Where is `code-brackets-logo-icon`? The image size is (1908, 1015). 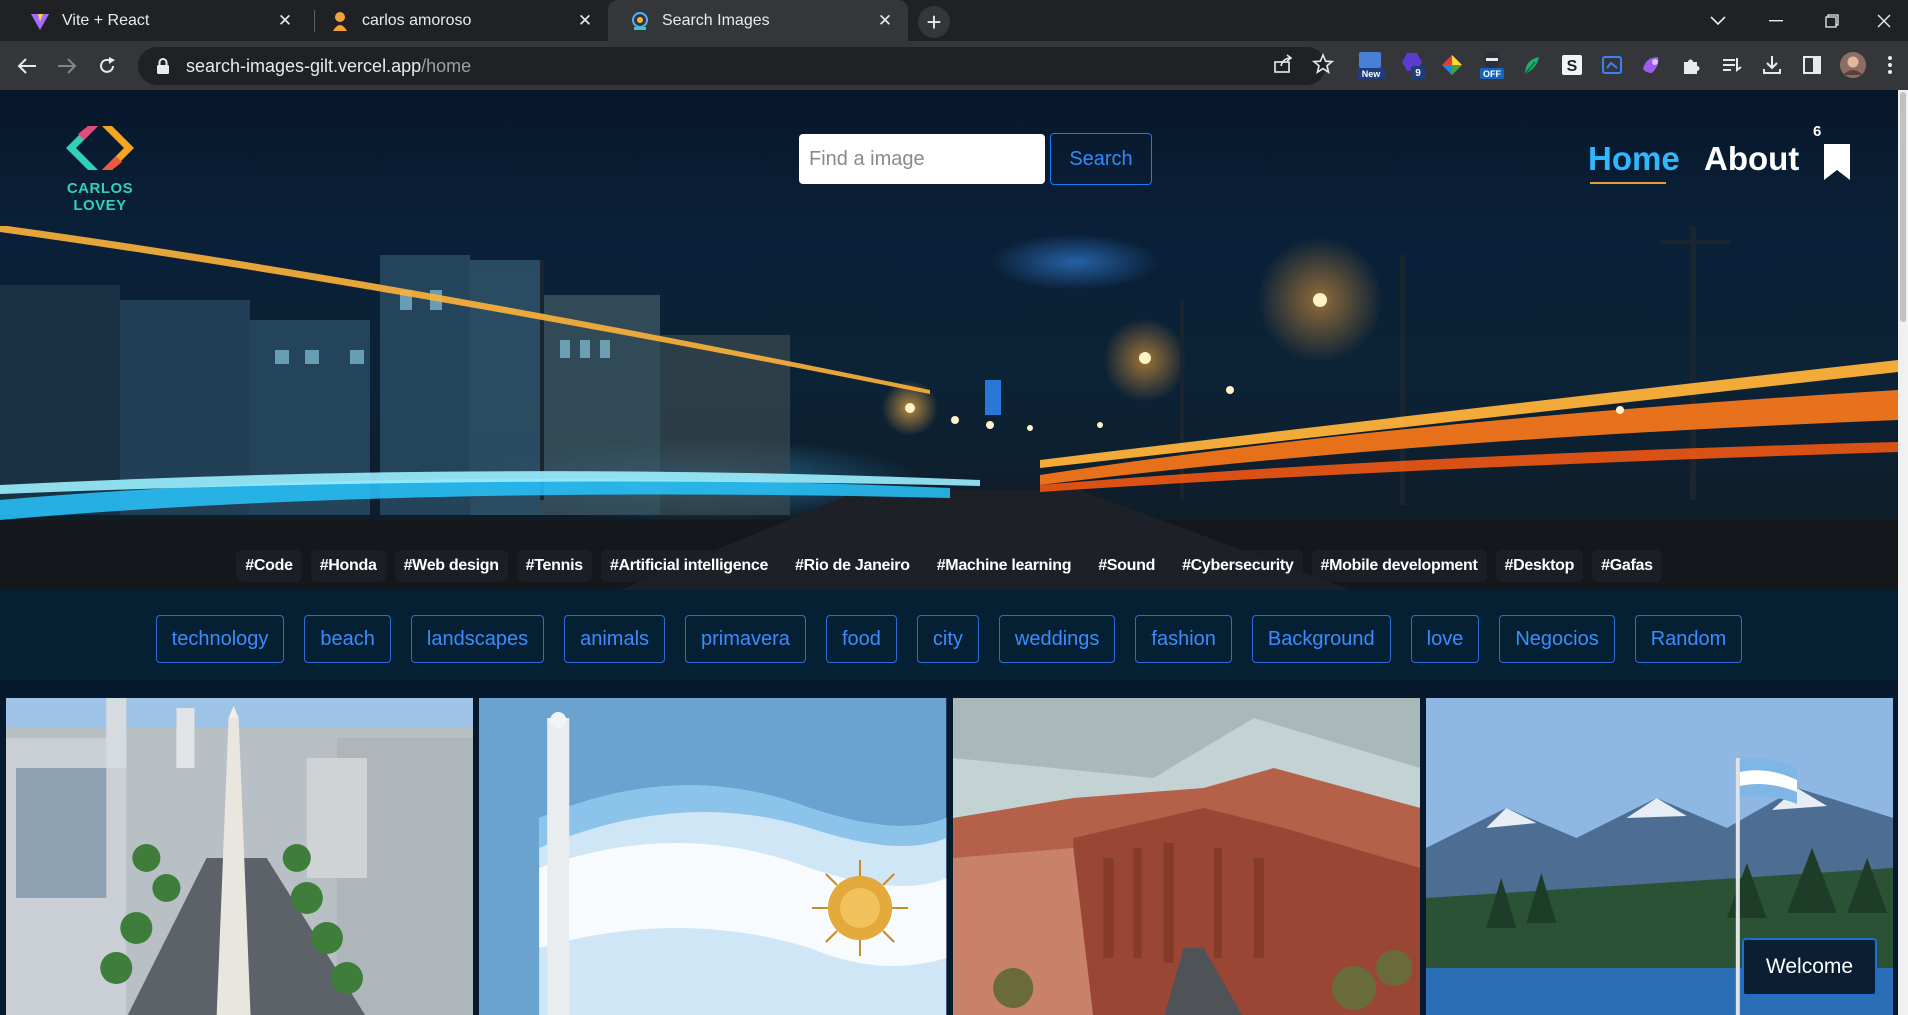 code-brackets-logo-icon is located at coordinates (100, 148).